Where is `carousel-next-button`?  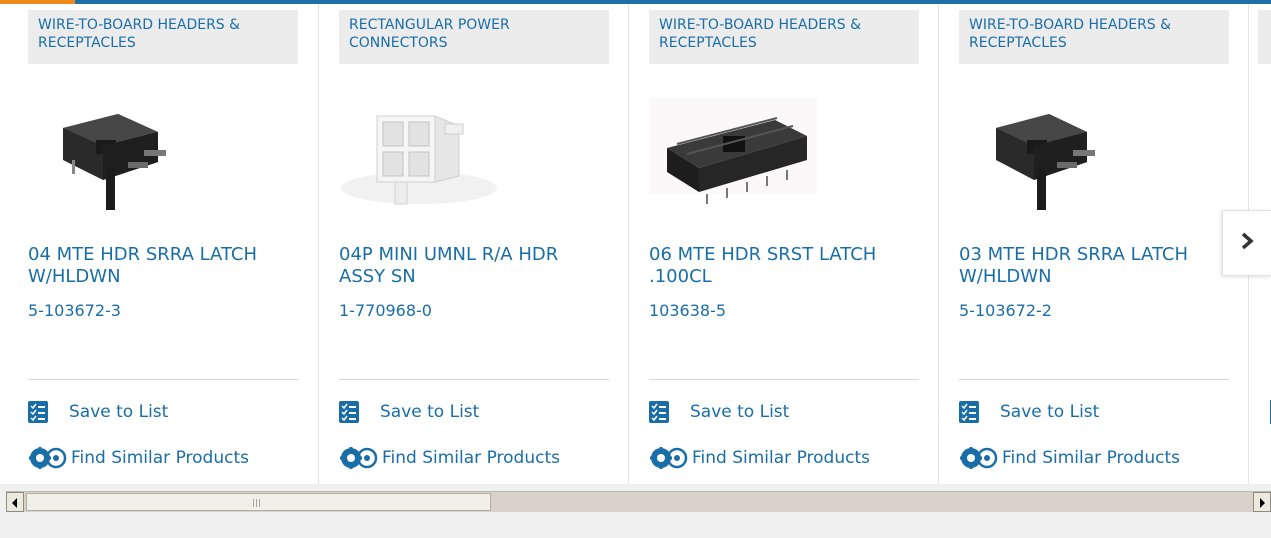
carousel-next-button is located at coordinates (1246, 243).